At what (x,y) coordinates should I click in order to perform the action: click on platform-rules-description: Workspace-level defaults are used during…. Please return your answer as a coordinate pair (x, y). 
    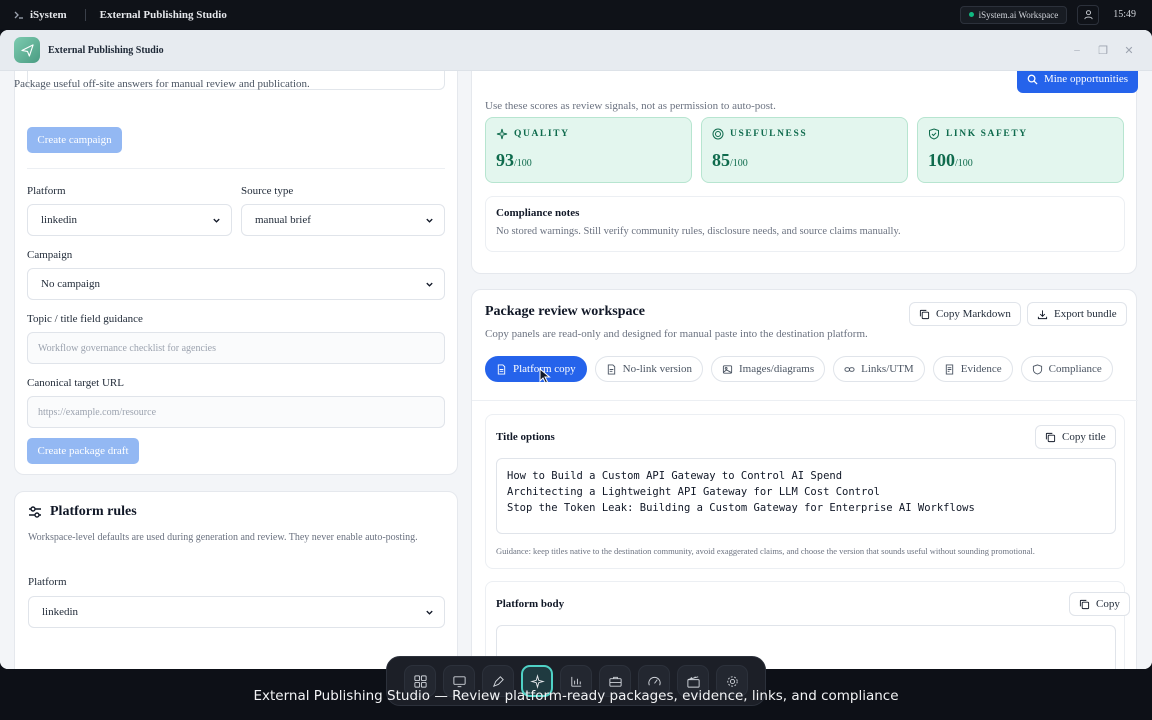
    Looking at the image, I should click on (223, 537).